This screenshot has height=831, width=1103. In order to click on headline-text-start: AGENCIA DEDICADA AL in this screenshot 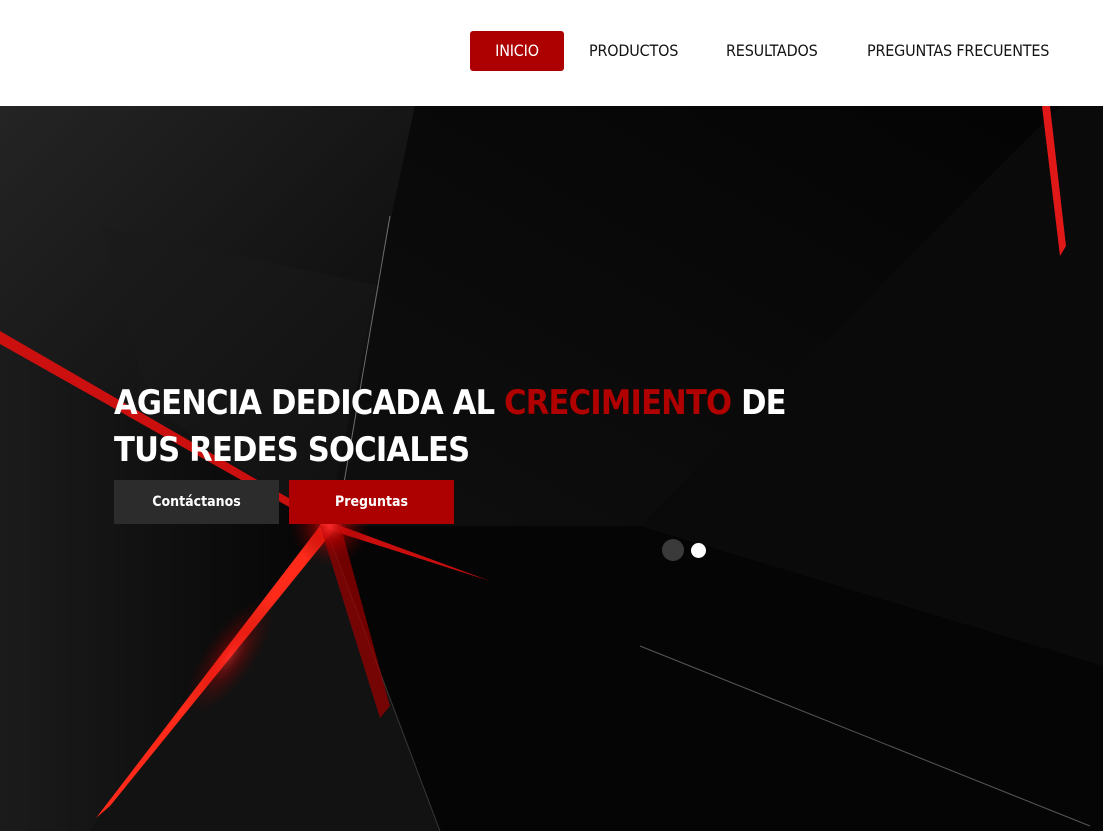, I will do `click(309, 403)`.